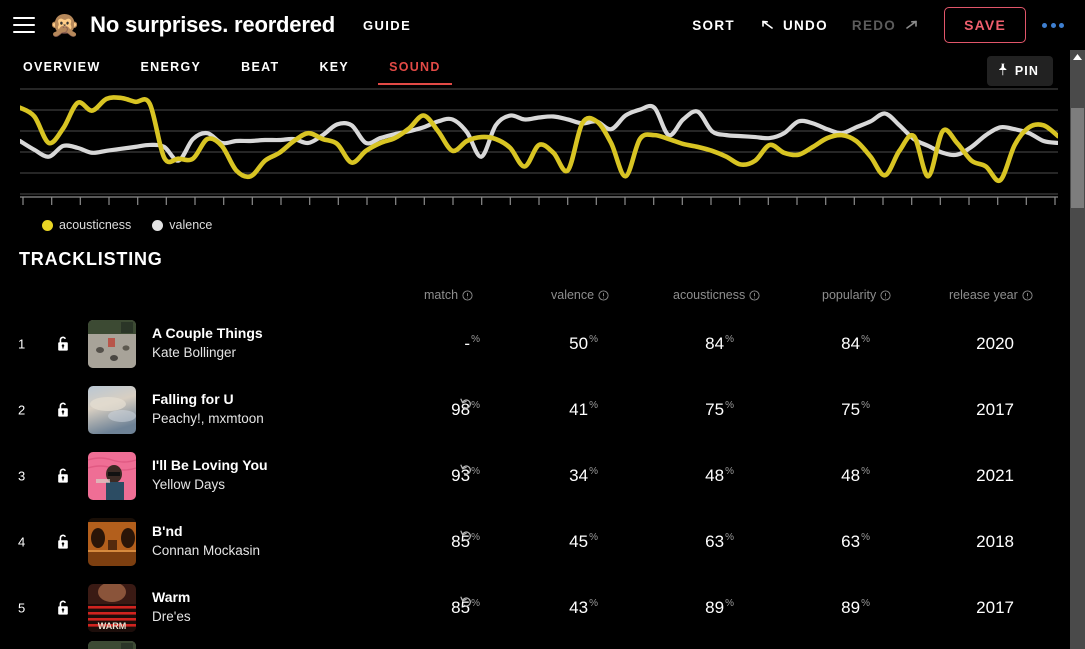 The width and height of the screenshot is (1085, 649). Describe the element at coordinates (260, 67) in the screenshot. I see `tab-beat: BEAT` at that location.